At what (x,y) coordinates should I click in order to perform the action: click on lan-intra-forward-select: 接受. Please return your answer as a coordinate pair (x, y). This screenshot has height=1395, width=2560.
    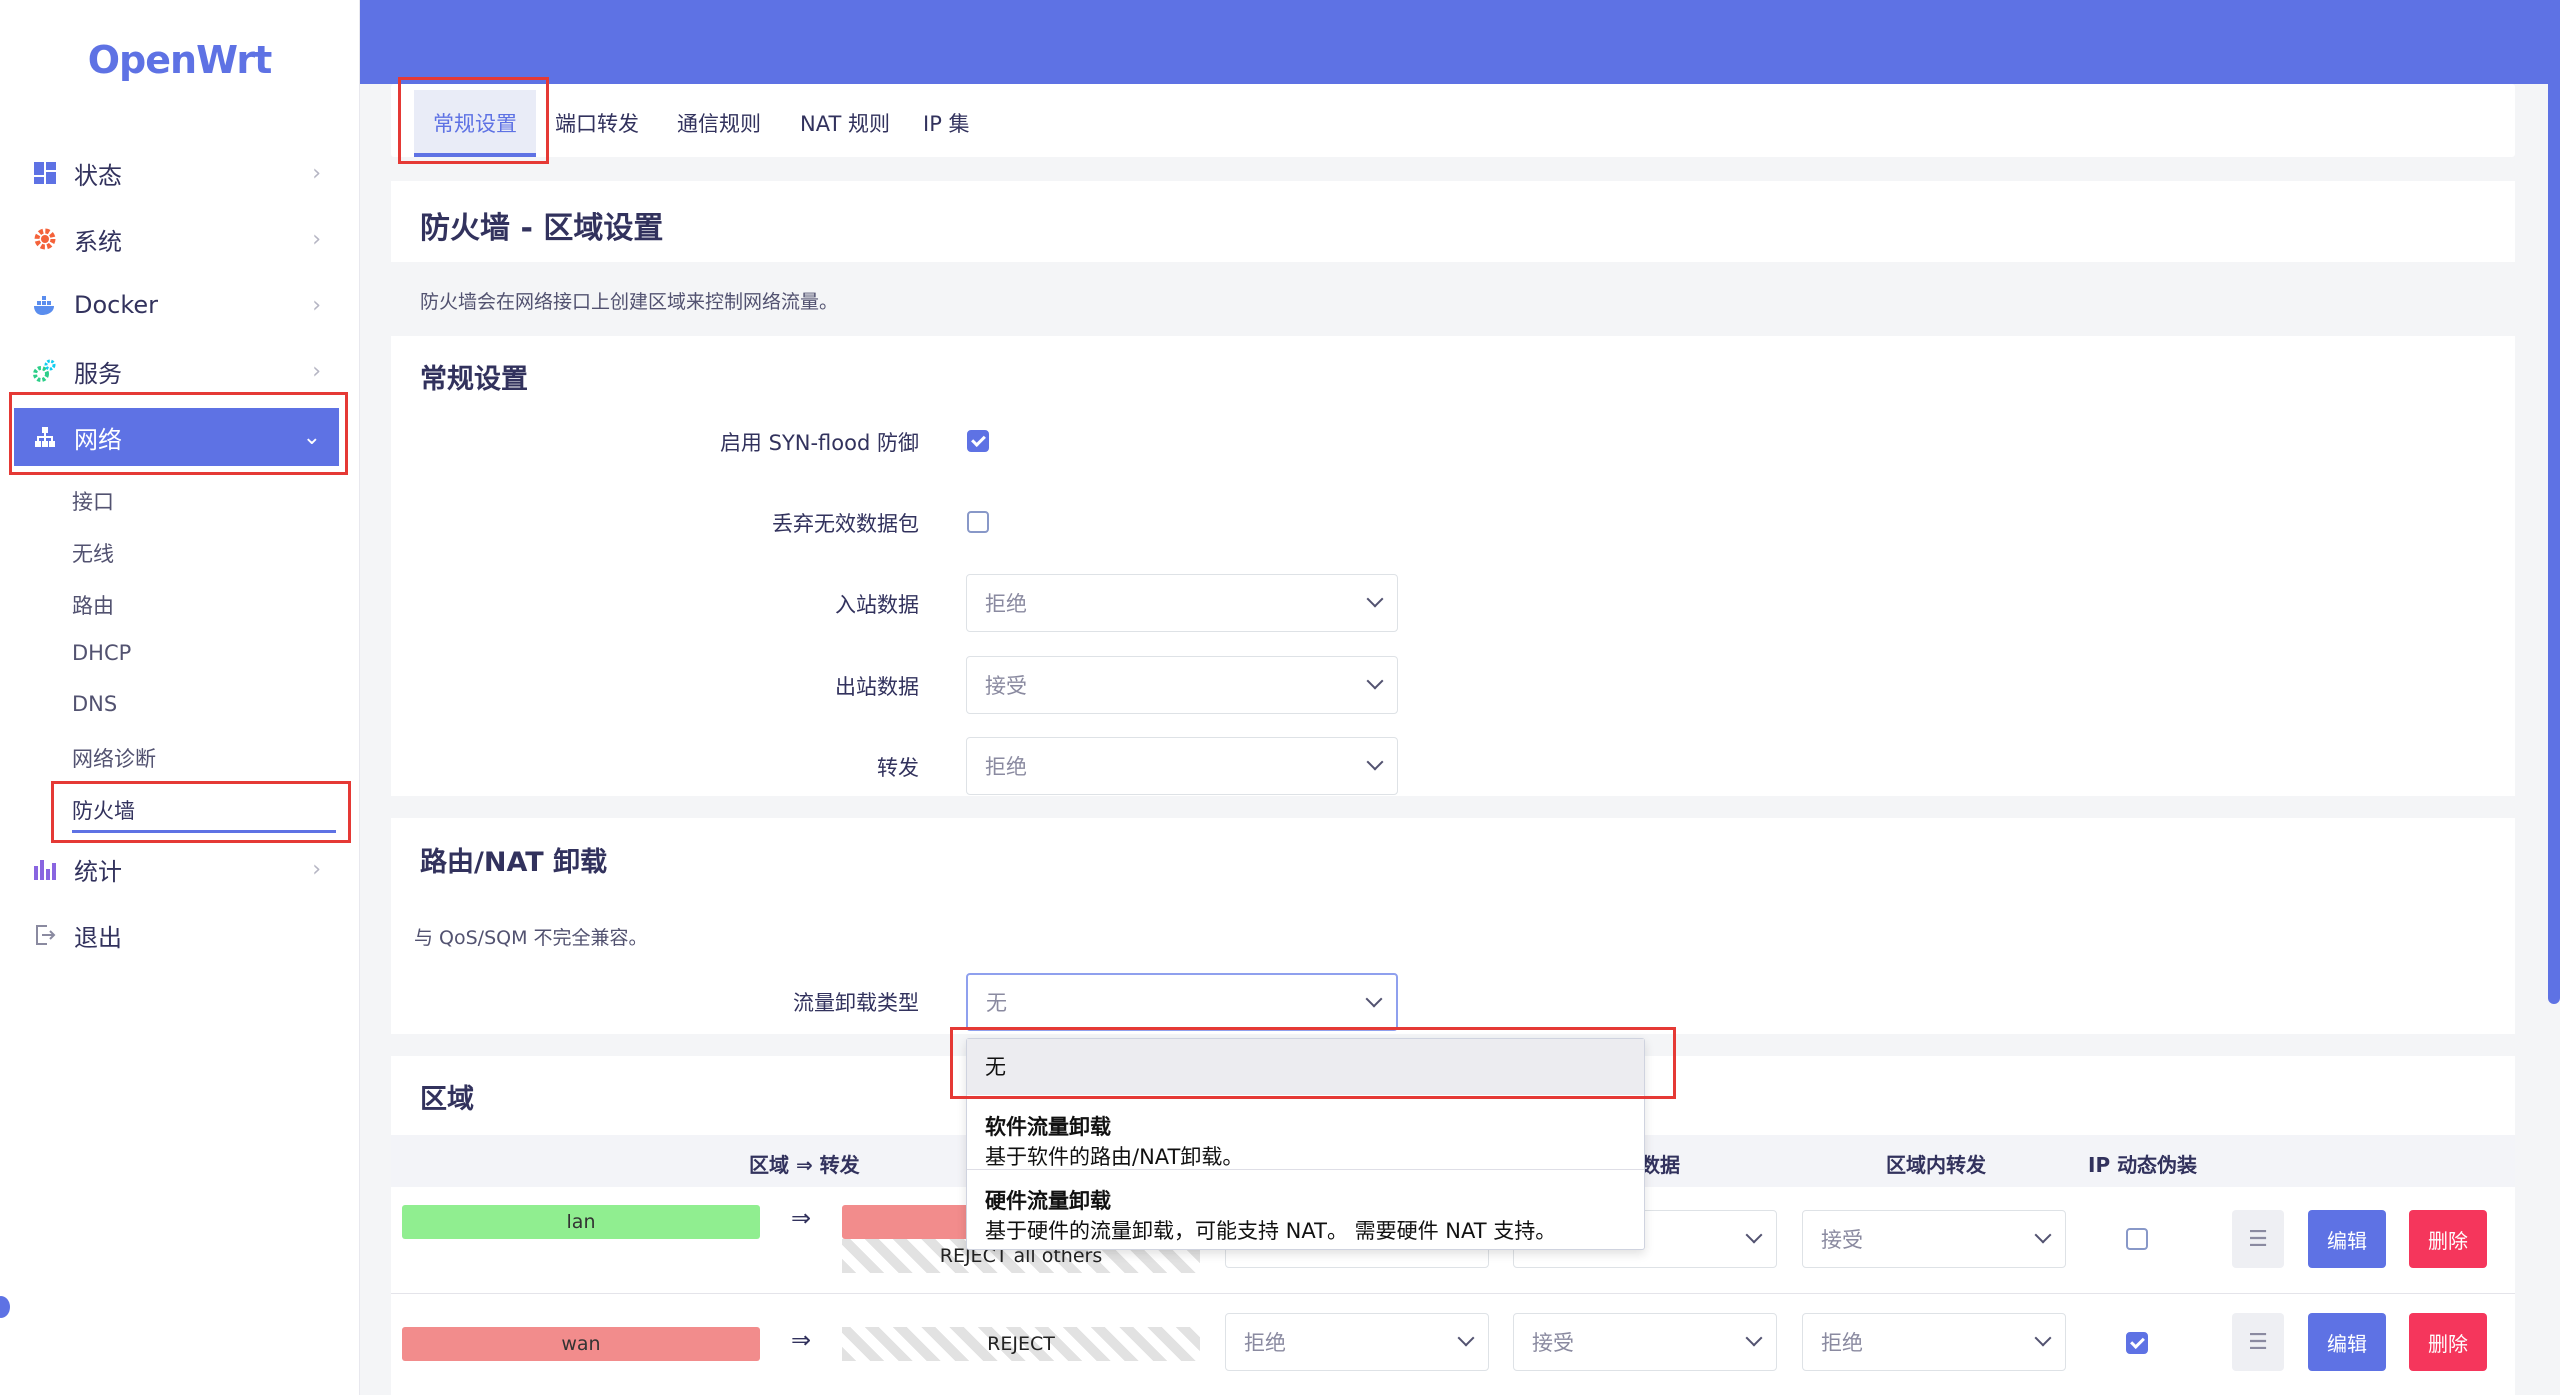
    Looking at the image, I should click on (1934, 1239).